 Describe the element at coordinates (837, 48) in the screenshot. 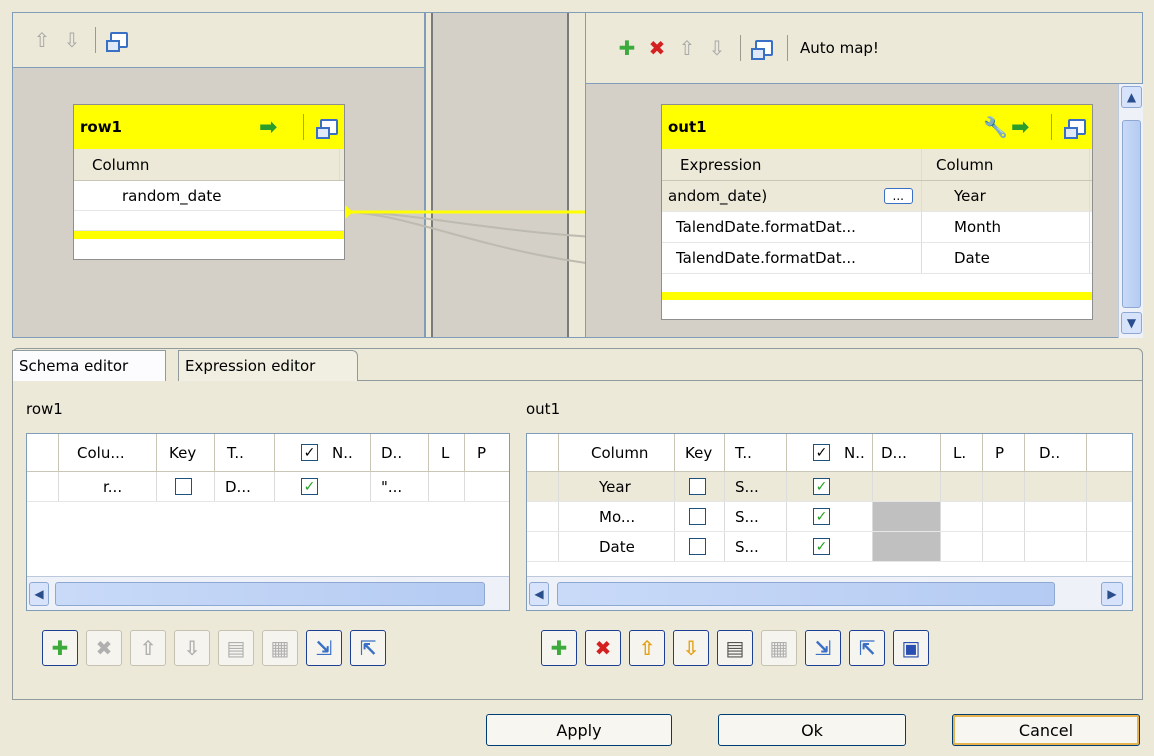

I see `auto-map-button: Auto map!` at that location.